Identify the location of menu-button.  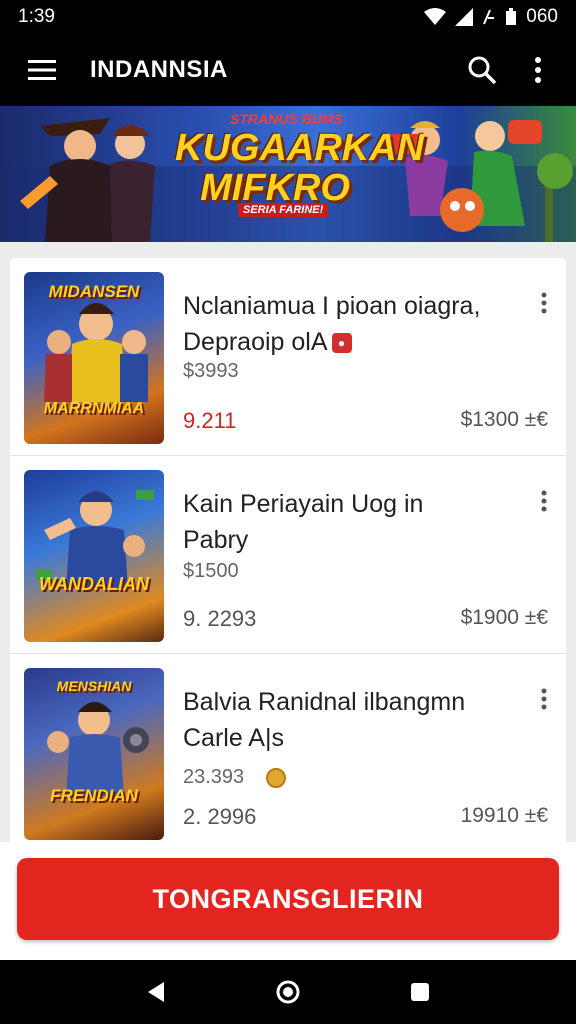
(42, 70).